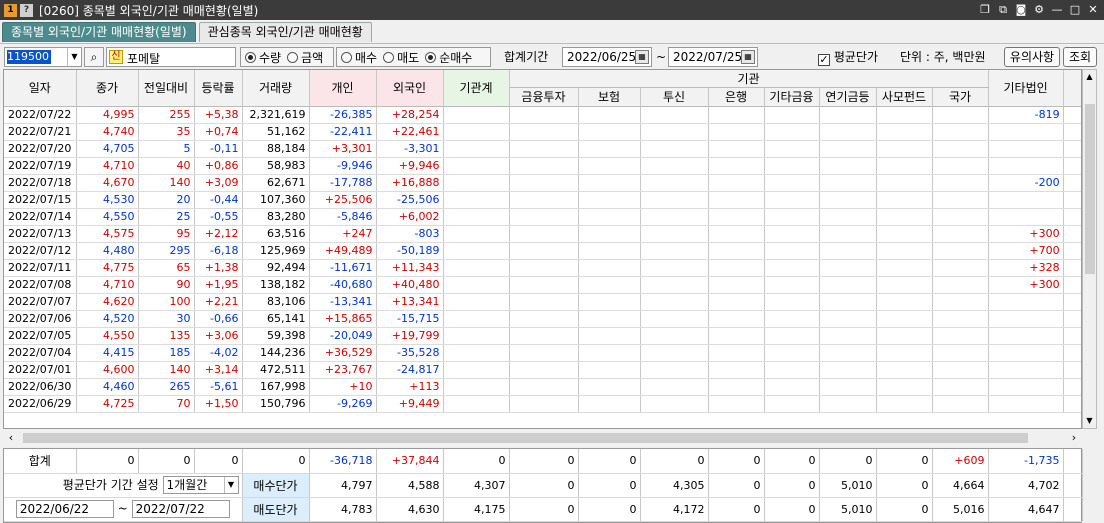  I want to click on table-row: 2022/07/20 4,705 5 -0,11 88,184 +3,301 -3,301, so click(542, 149).